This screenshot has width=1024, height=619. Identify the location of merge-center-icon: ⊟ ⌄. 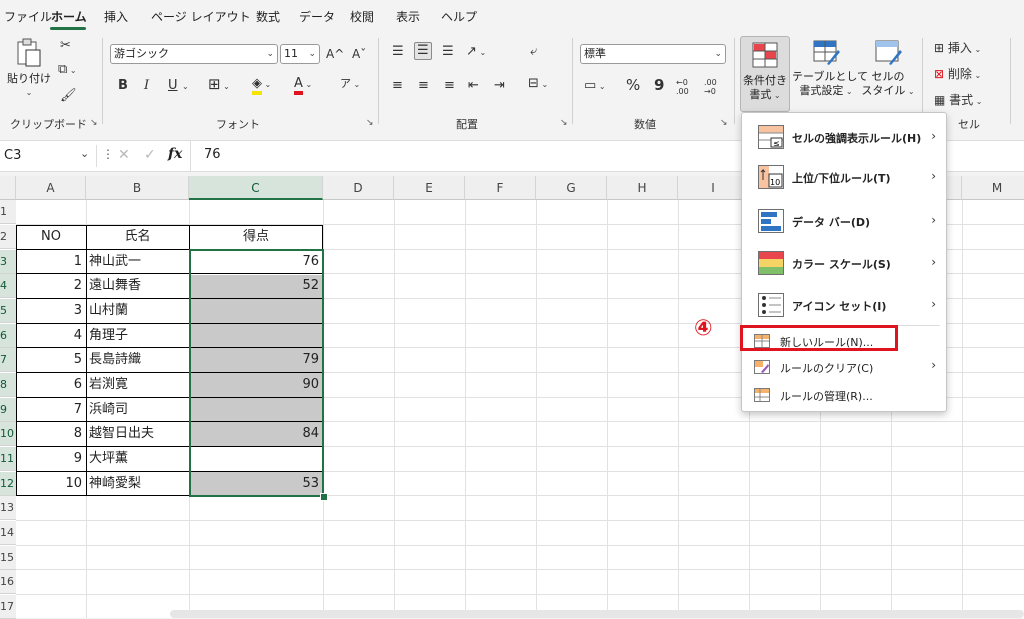
(538, 84).